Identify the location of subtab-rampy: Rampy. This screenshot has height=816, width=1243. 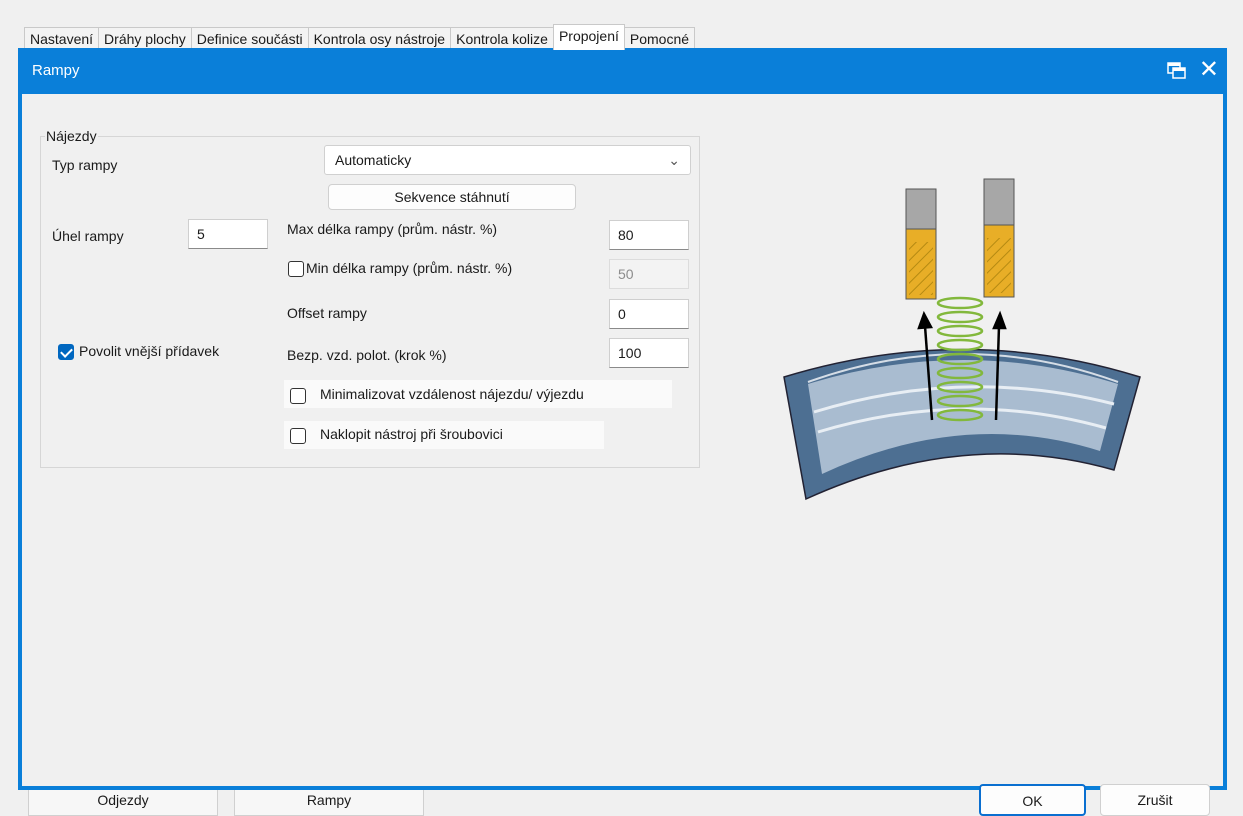
(329, 801).